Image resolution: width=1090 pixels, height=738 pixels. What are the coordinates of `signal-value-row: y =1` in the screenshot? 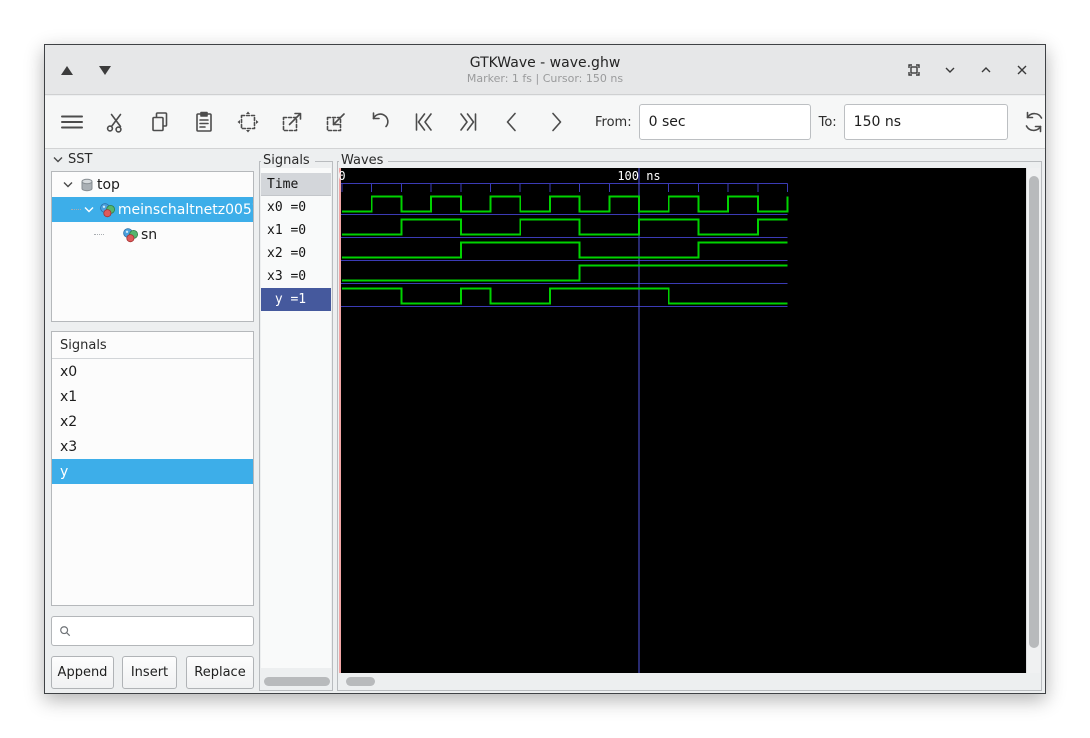 It's located at (296, 299).